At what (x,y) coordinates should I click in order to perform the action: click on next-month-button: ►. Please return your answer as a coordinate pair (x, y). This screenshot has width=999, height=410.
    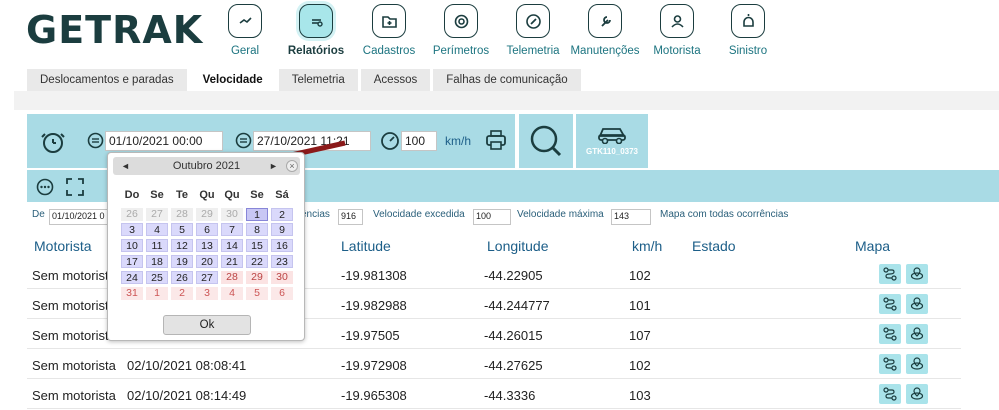
    Looking at the image, I should click on (273, 166).